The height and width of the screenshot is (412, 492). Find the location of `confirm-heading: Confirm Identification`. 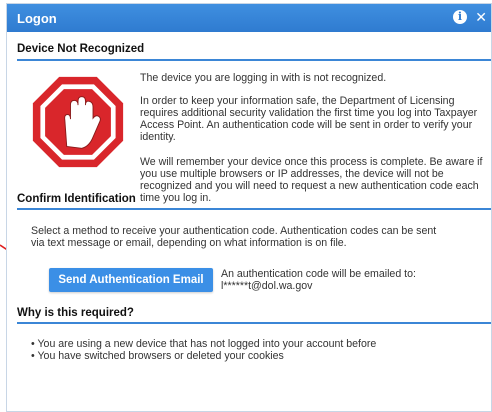

confirm-heading: Confirm Identification is located at coordinates (77, 199).